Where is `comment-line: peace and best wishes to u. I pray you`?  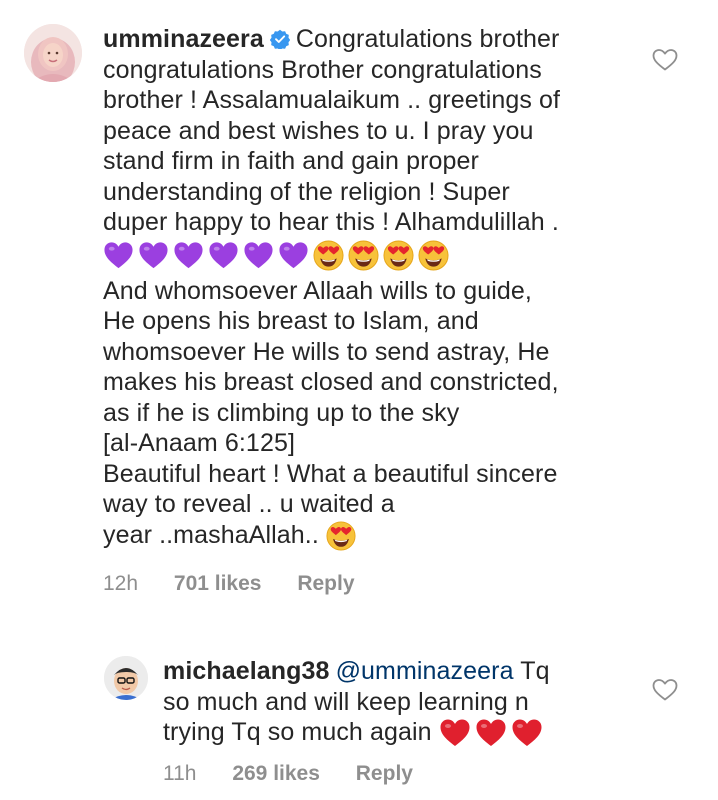
comment-line: peace and best wishes to u. I pray you is located at coordinates (318, 130).